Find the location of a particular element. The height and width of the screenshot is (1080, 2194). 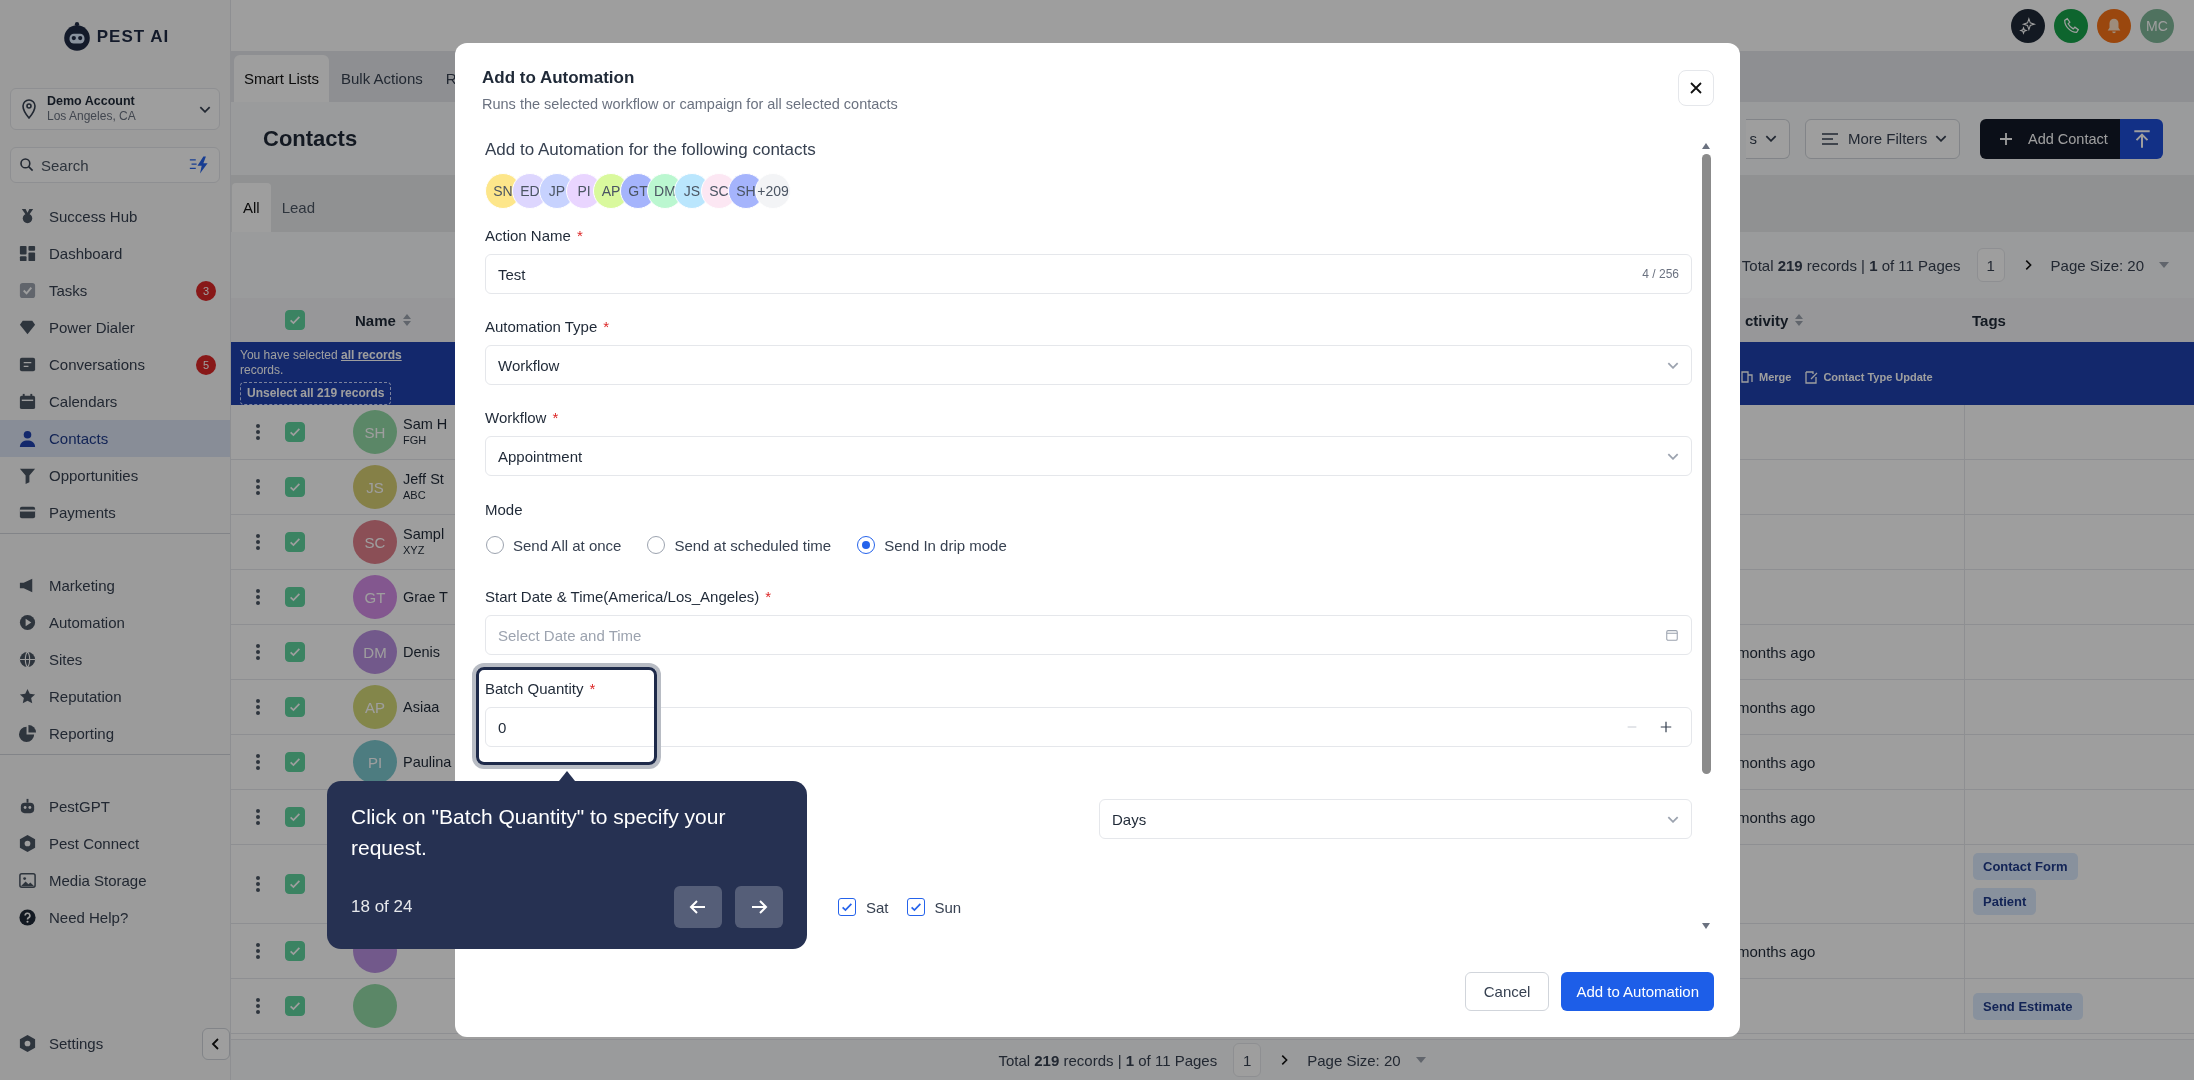

field-label: Action Name * is located at coordinates (534, 236).